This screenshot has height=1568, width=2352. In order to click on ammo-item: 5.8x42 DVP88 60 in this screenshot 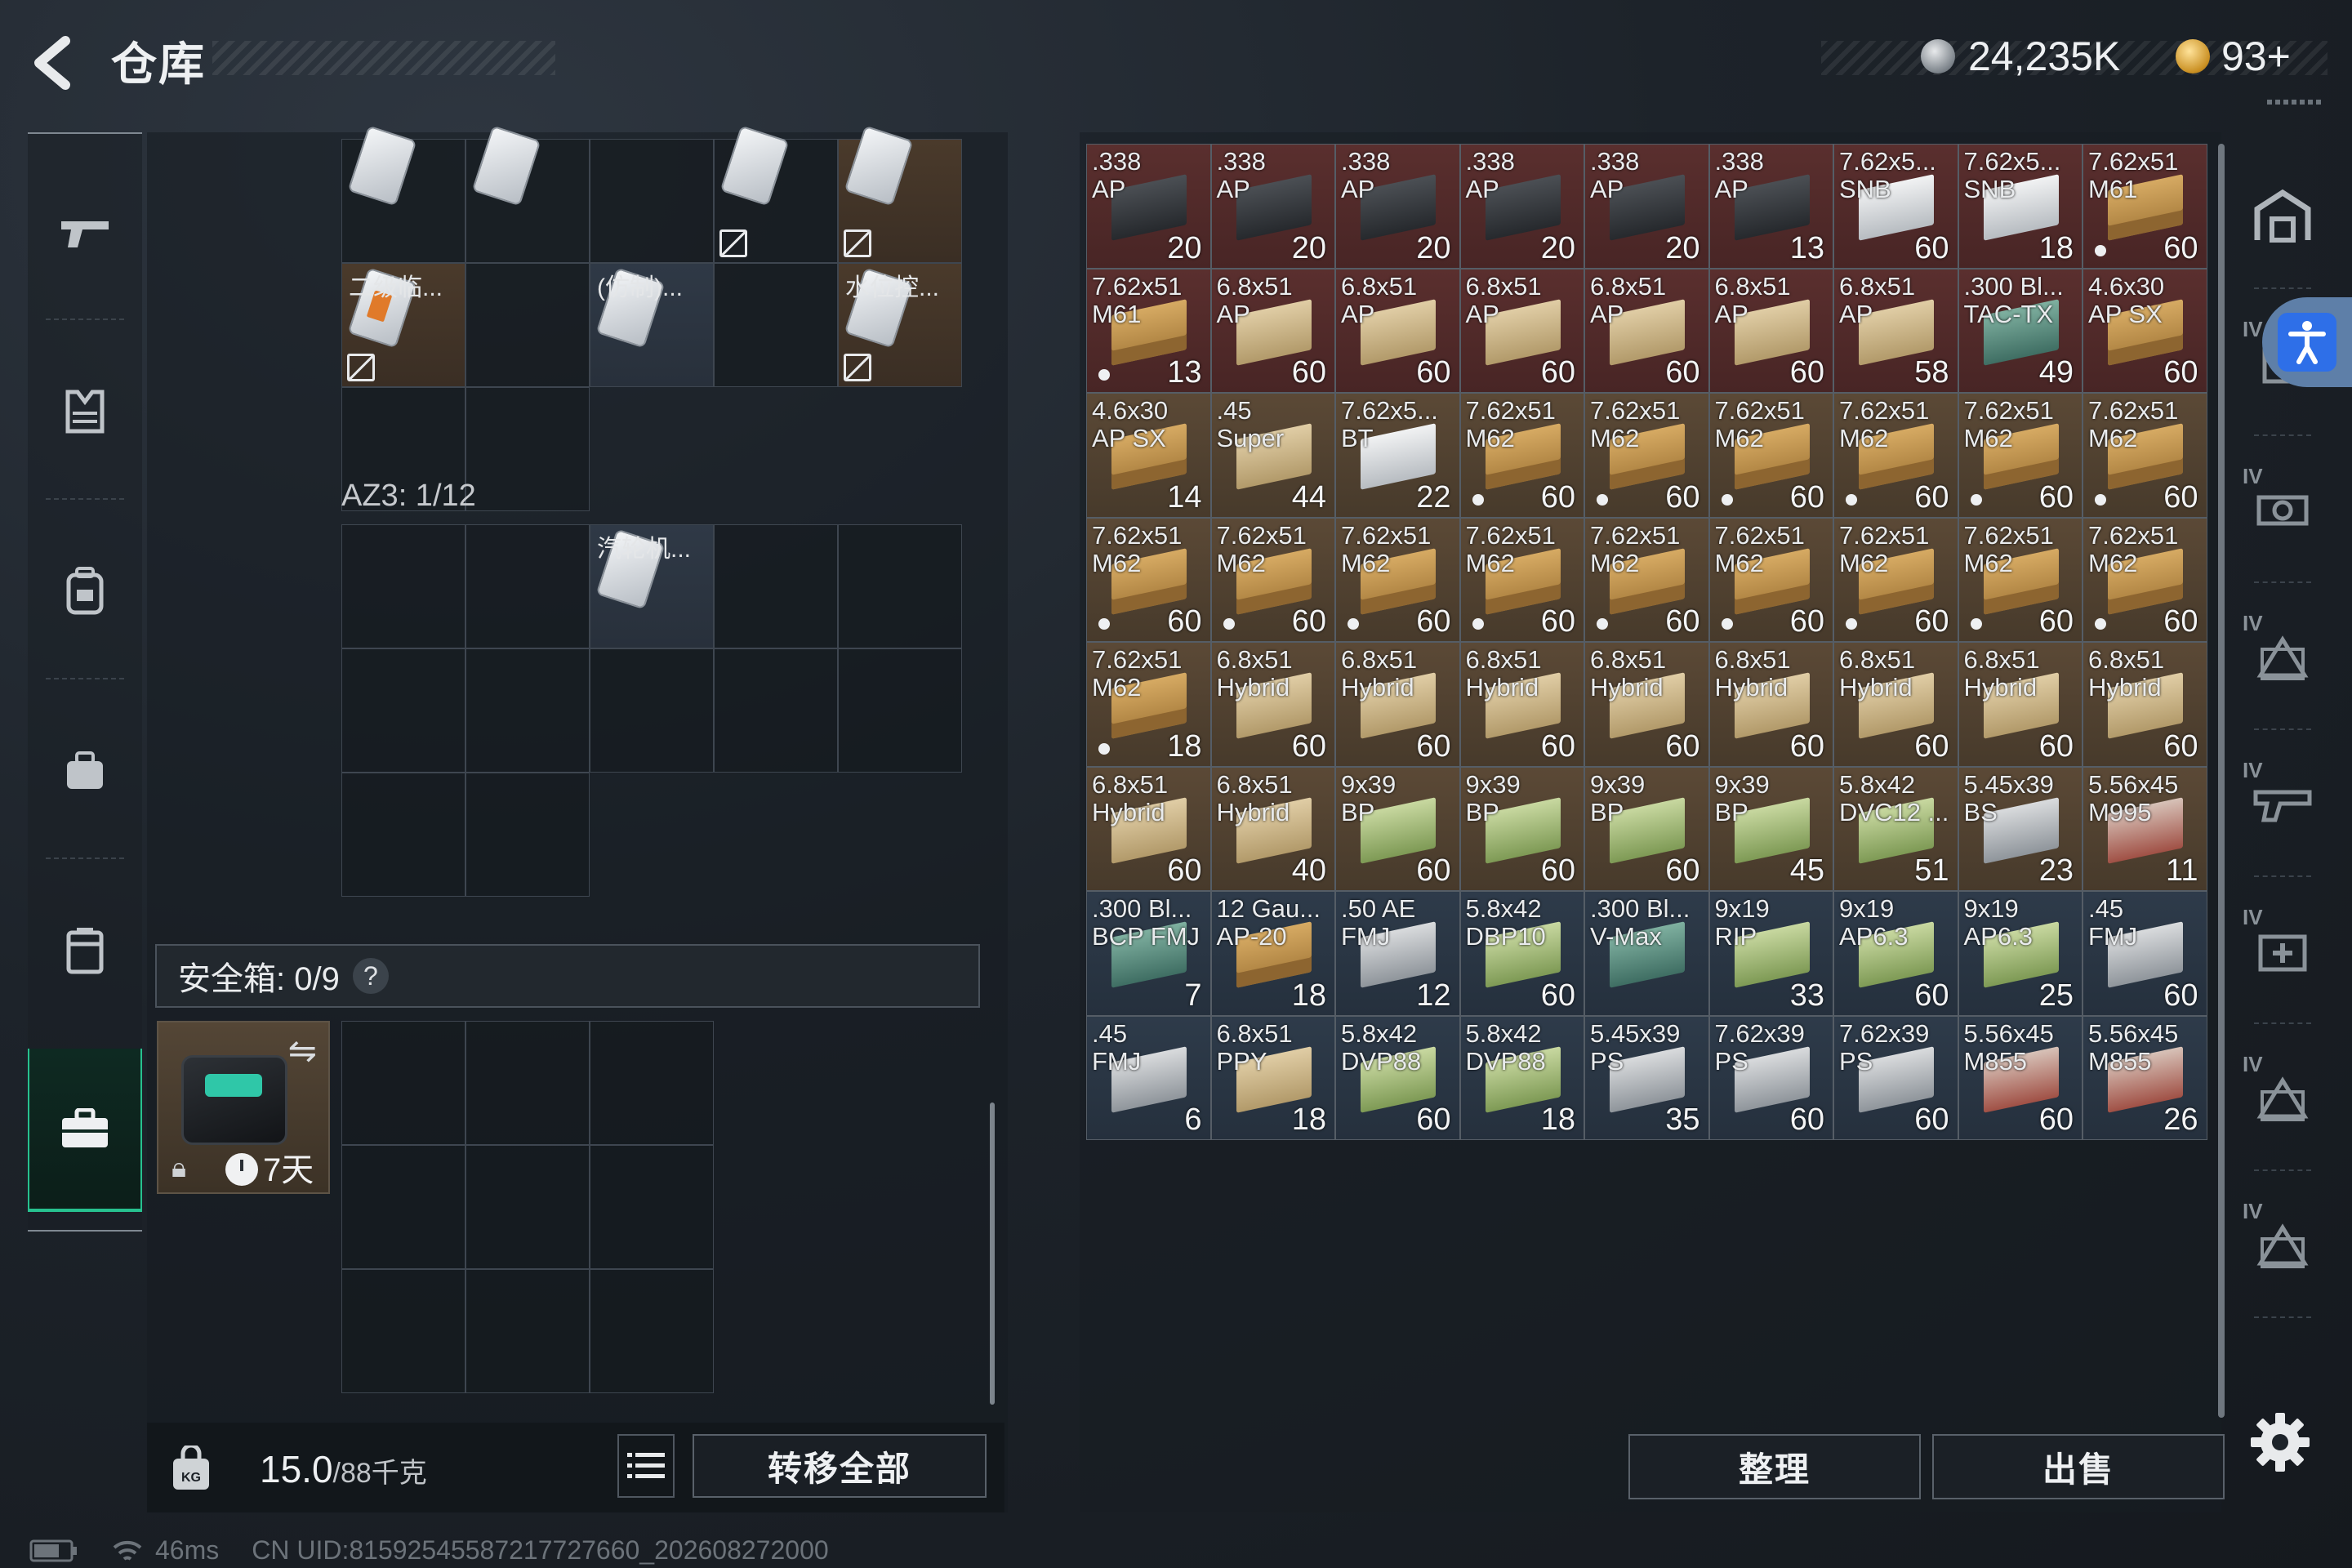, I will do `click(1397, 1077)`.